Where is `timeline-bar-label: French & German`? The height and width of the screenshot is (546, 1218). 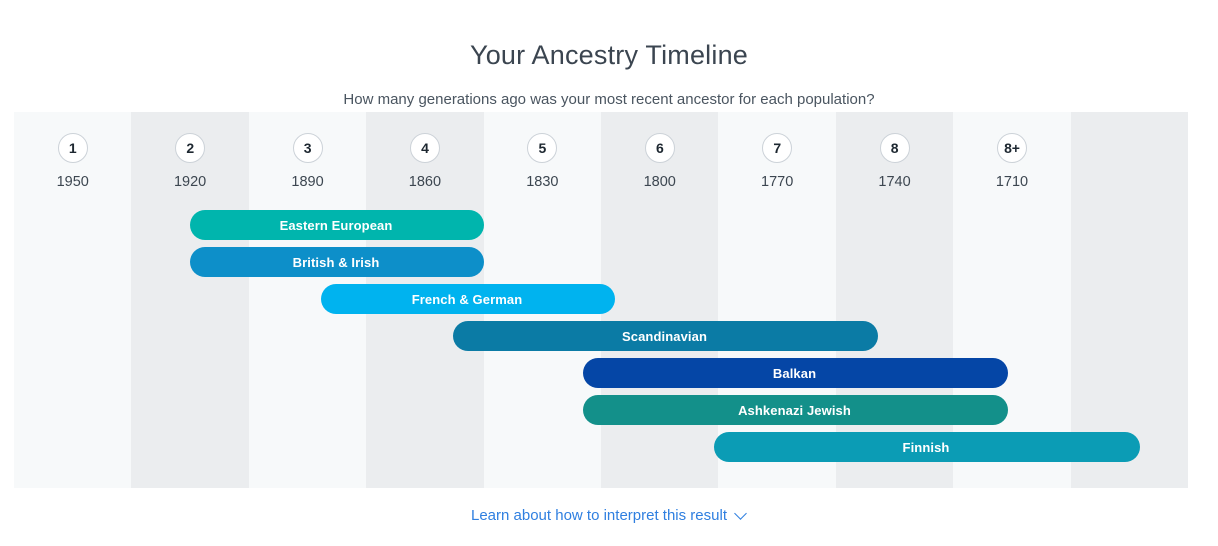 timeline-bar-label: French & German is located at coordinates (467, 299).